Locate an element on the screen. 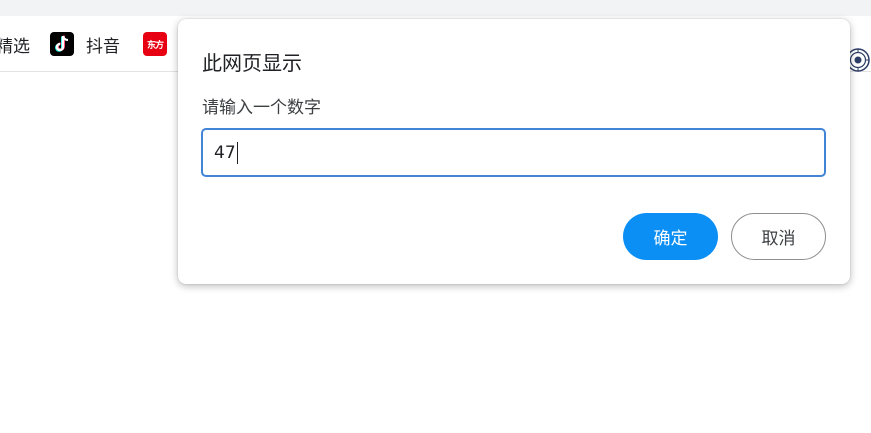 The width and height of the screenshot is (871, 433). number-input: 47 is located at coordinates (513, 152).